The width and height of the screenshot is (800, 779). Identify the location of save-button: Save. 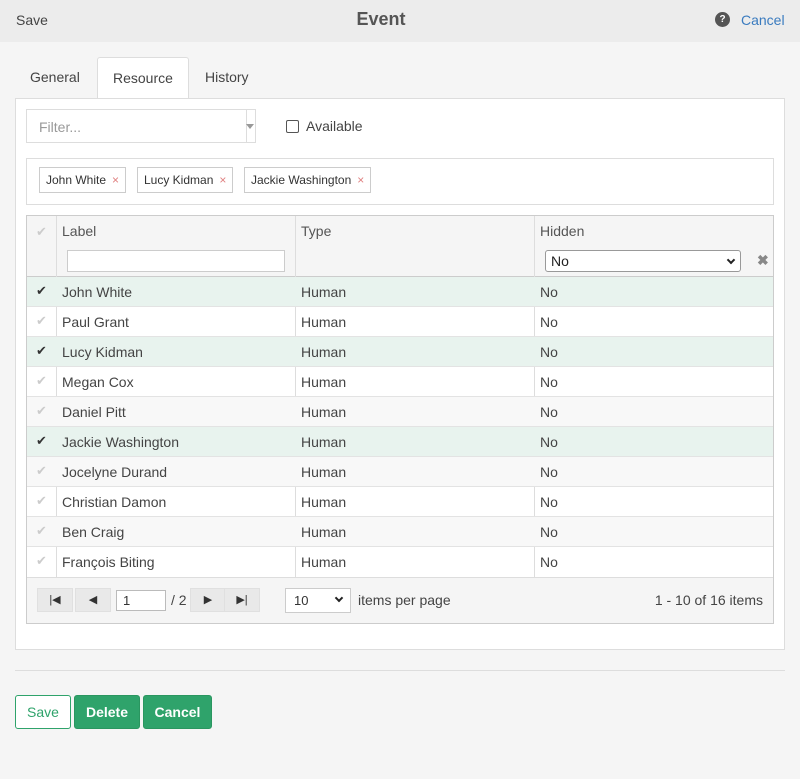
(43, 712).